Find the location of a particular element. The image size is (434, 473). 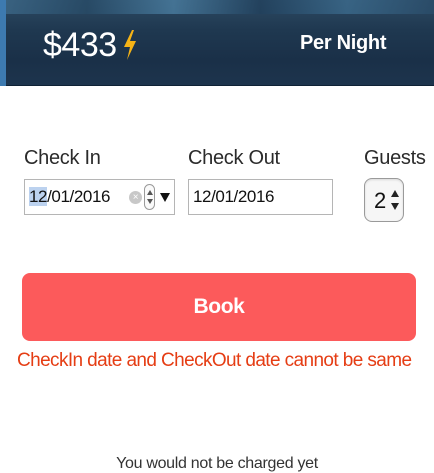

per-night-label: Per Night is located at coordinates (343, 43).